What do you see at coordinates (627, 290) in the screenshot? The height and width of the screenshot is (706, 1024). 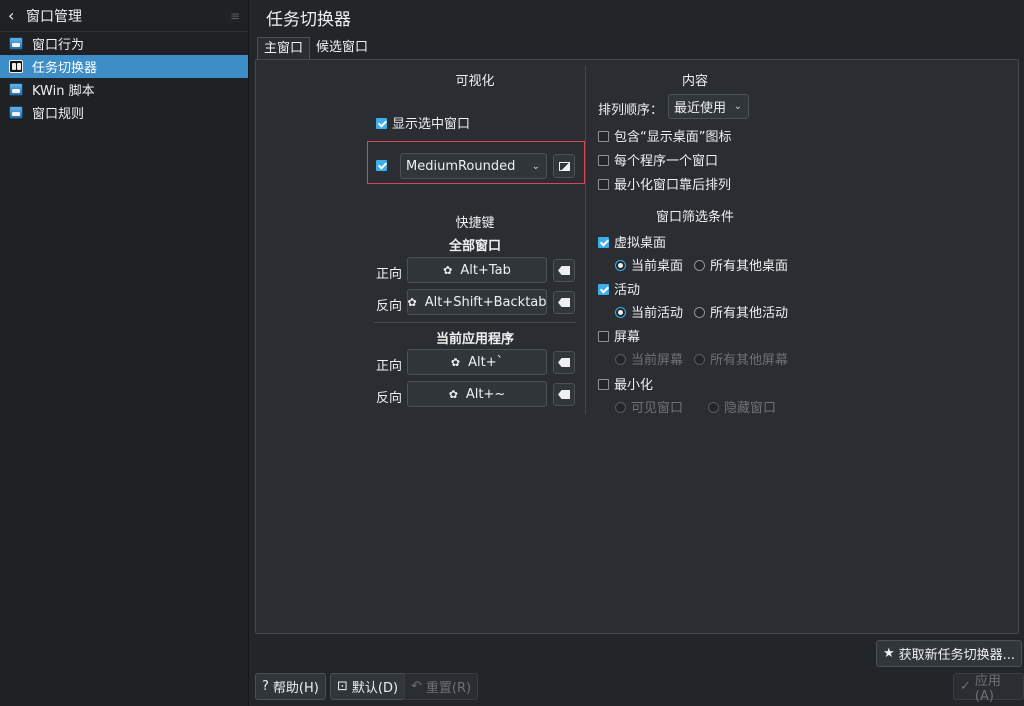 I see `checkbox-label: 活动` at bounding box center [627, 290].